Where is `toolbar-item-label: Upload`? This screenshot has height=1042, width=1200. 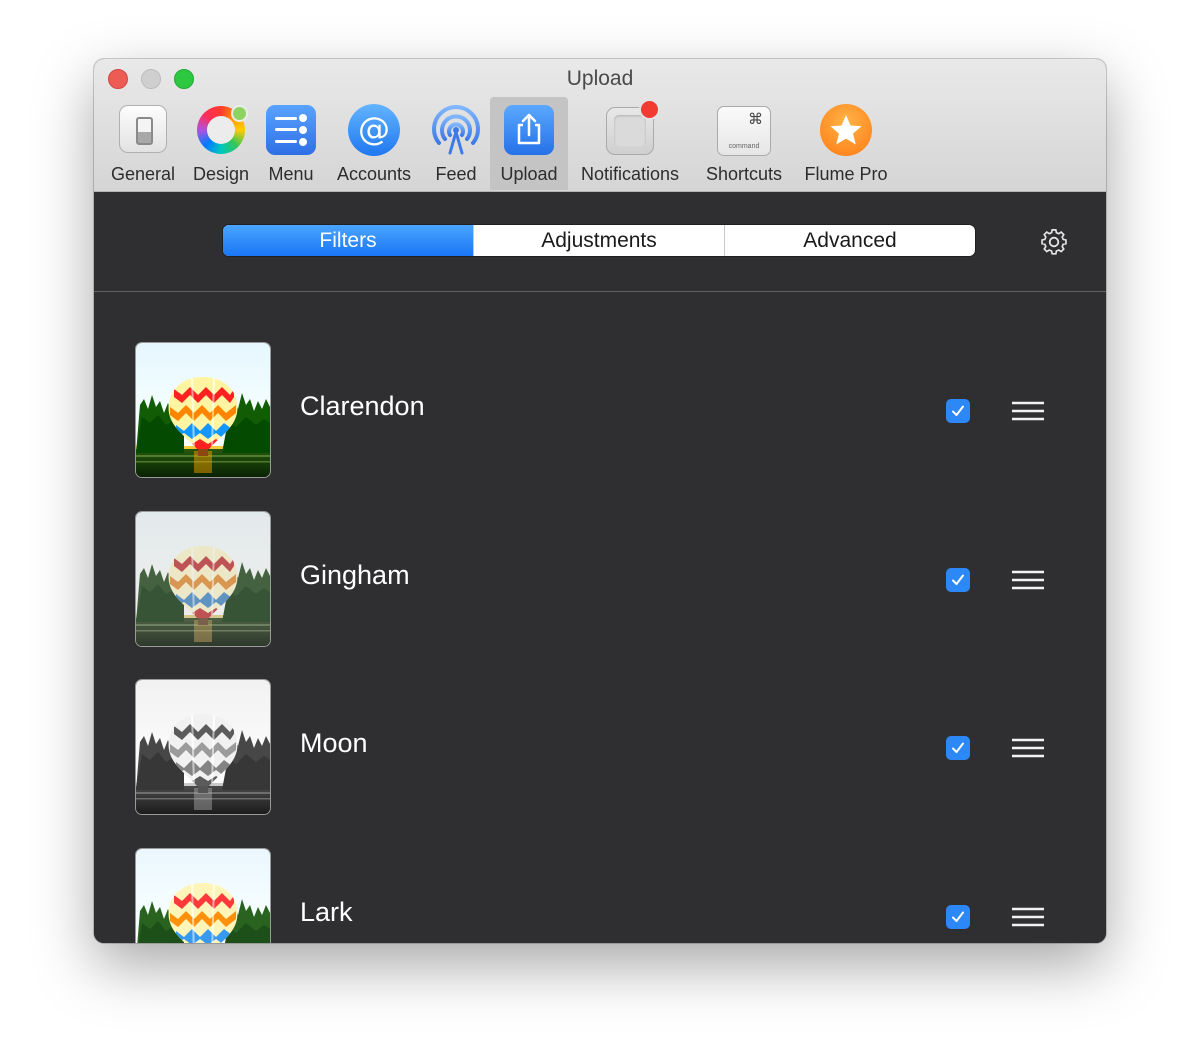
toolbar-item-label: Upload is located at coordinates (529, 174).